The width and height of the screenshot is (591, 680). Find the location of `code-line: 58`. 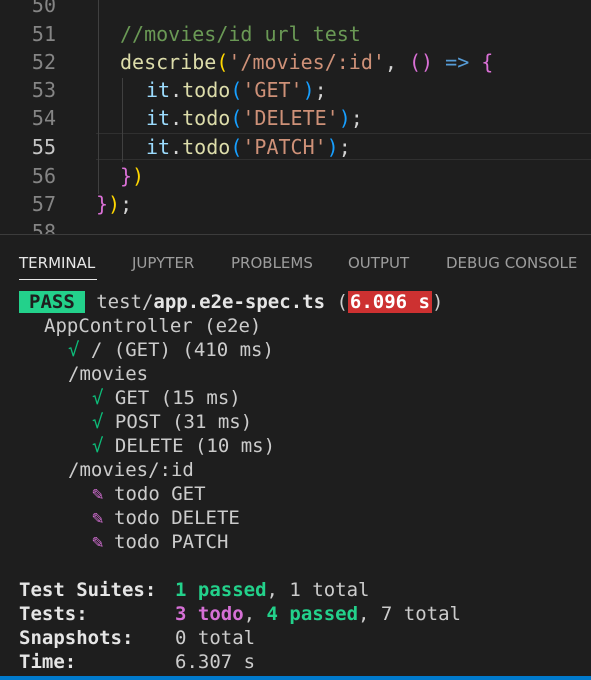

code-line: 58 is located at coordinates (295, 226).